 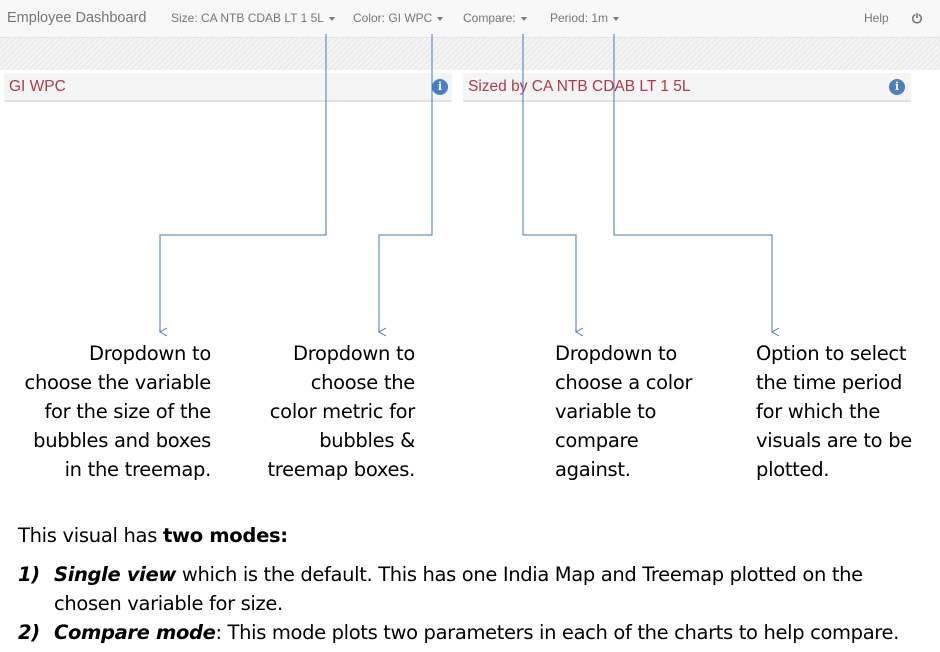 I want to click on callout-line: choose a color, so click(x=624, y=382).